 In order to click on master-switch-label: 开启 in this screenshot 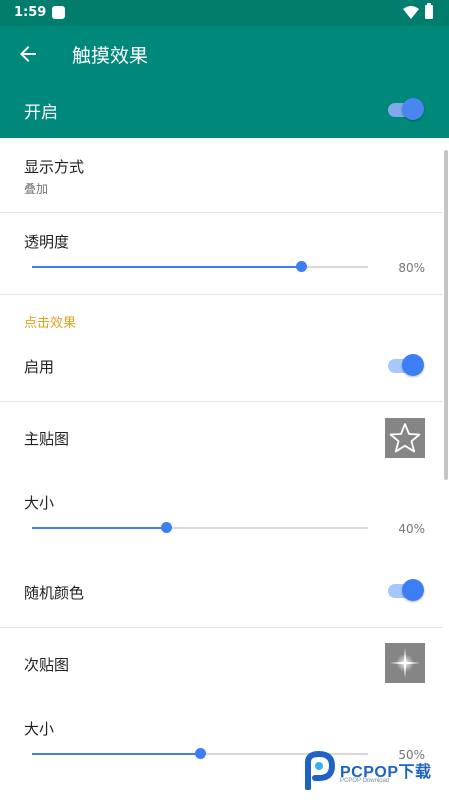, I will do `click(41, 113)`.